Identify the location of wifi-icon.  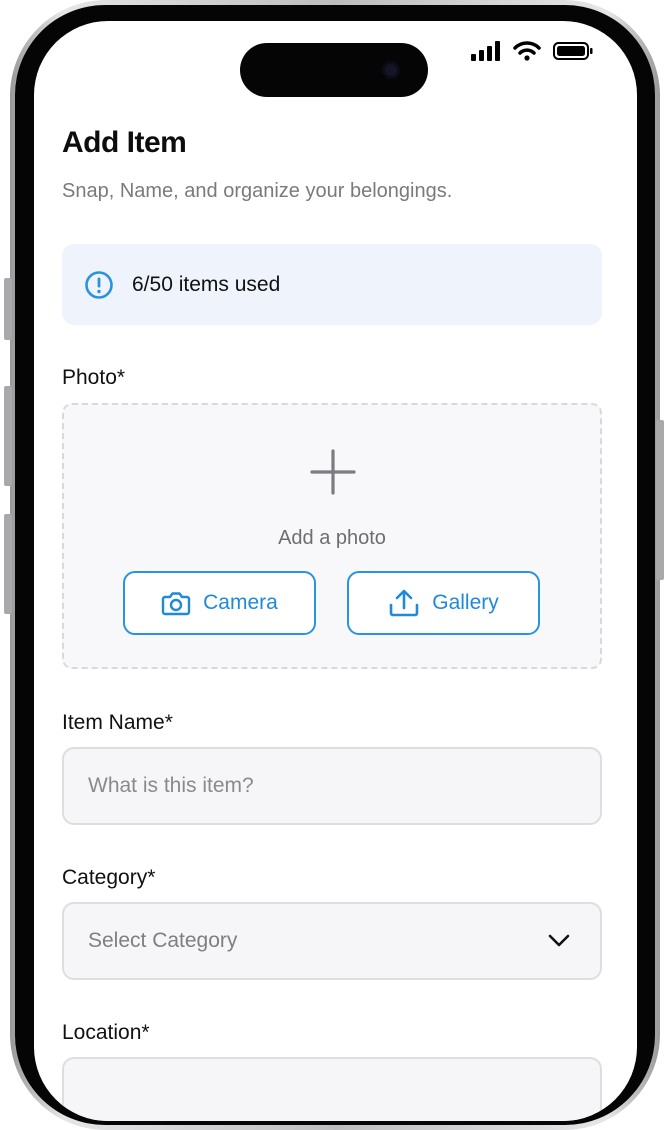
(527, 51).